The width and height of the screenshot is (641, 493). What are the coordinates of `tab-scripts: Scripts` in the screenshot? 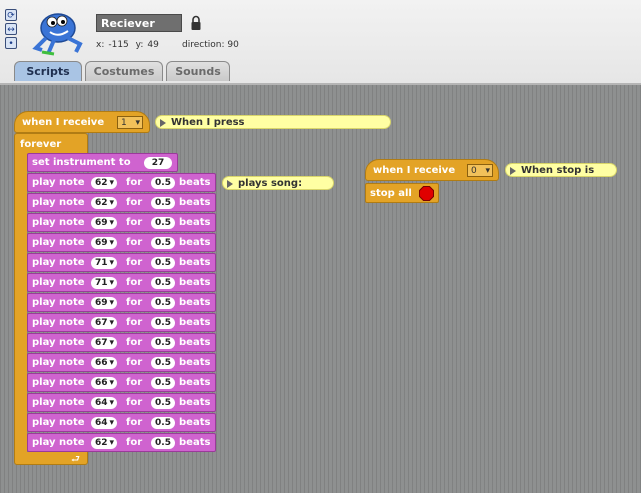 It's located at (48, 71).